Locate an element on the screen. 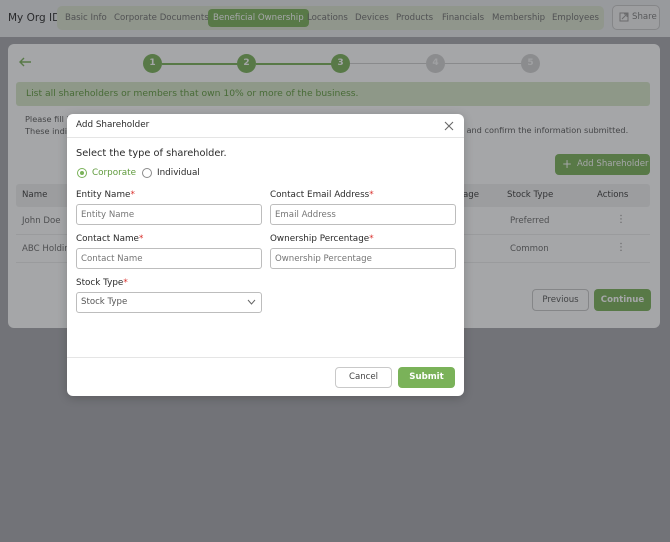 The image size is (670, 542). ownership-percentage-input is located at coordinates (363, 258).